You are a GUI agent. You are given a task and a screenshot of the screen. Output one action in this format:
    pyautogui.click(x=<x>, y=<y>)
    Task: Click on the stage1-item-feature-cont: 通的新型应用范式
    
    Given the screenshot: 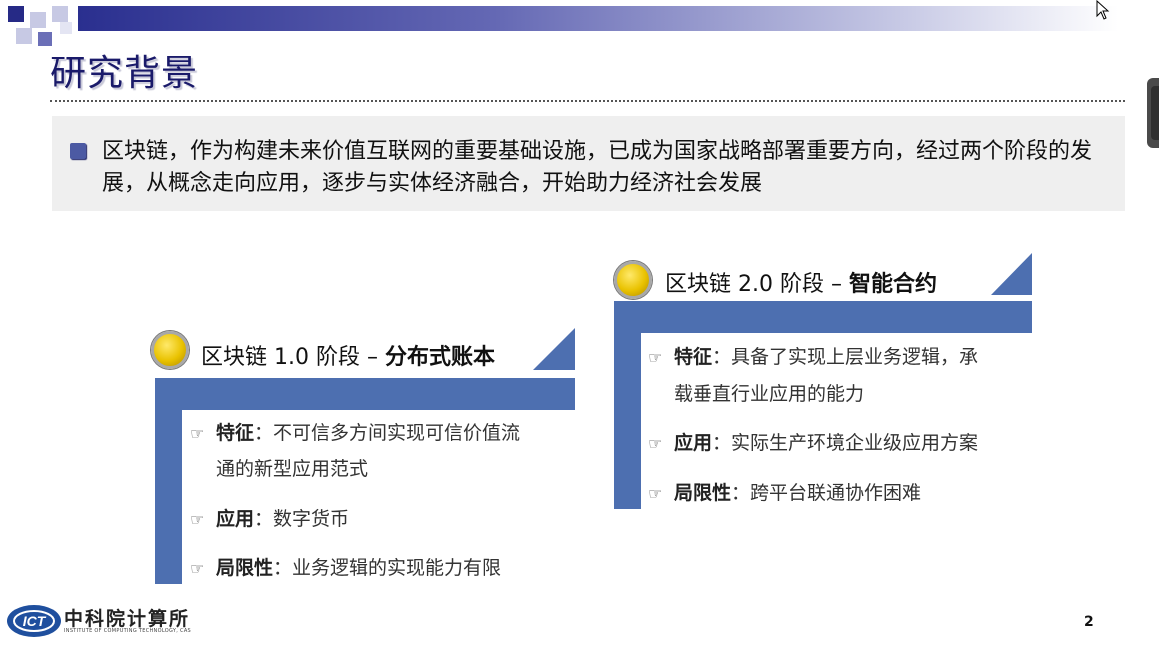 What is the action you would take?
    pyautogui.click(x=292, y=469)
    